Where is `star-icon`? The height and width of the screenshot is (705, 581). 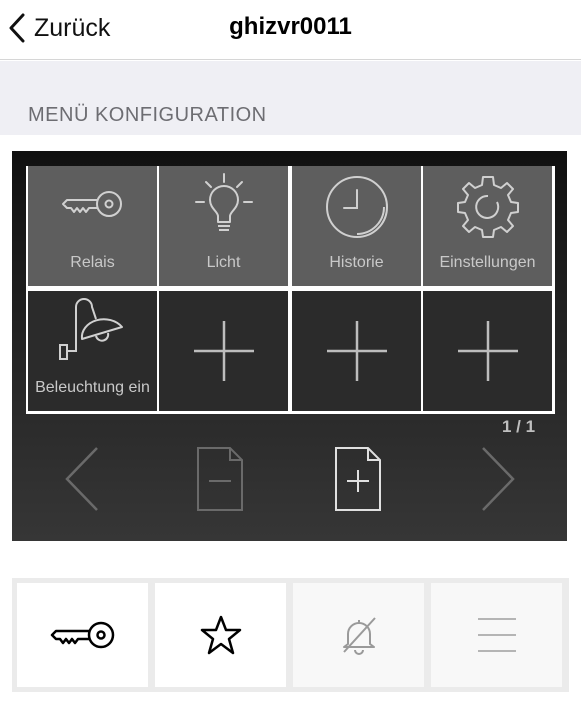
star-icon is located at coordinates (220, 635).